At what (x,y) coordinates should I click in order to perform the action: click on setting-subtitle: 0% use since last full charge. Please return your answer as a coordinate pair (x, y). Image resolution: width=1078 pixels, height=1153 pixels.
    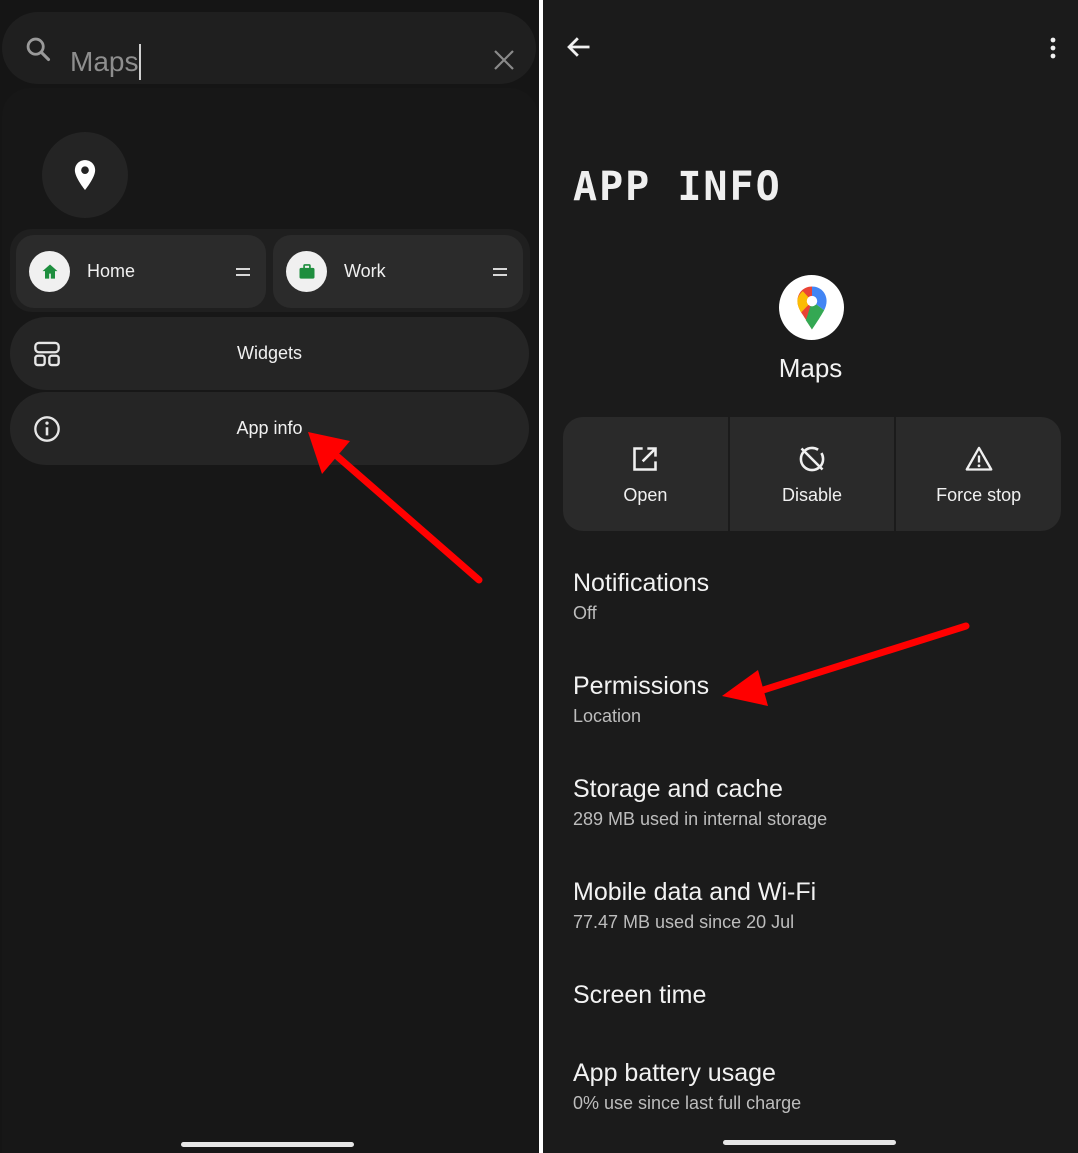
    Looking at the image, I should click on (687, 1103).